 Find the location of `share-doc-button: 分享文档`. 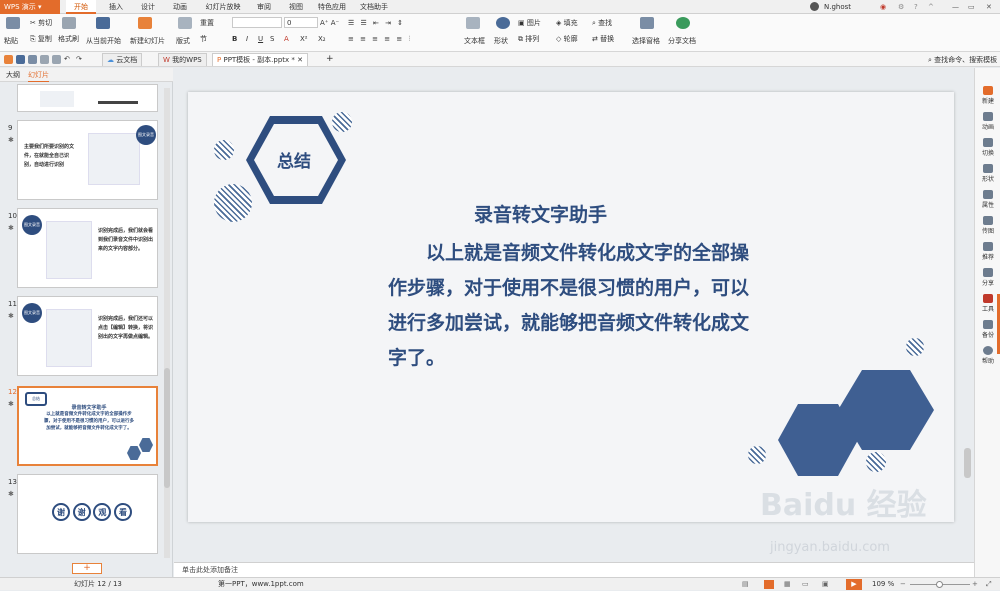

share-doc-button: 分享文档 is located at coordinates (682, 41).